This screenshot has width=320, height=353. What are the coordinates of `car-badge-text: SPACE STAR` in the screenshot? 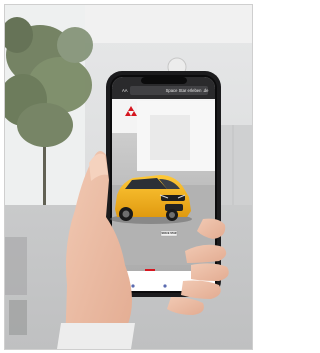 It's located at (169, 233).